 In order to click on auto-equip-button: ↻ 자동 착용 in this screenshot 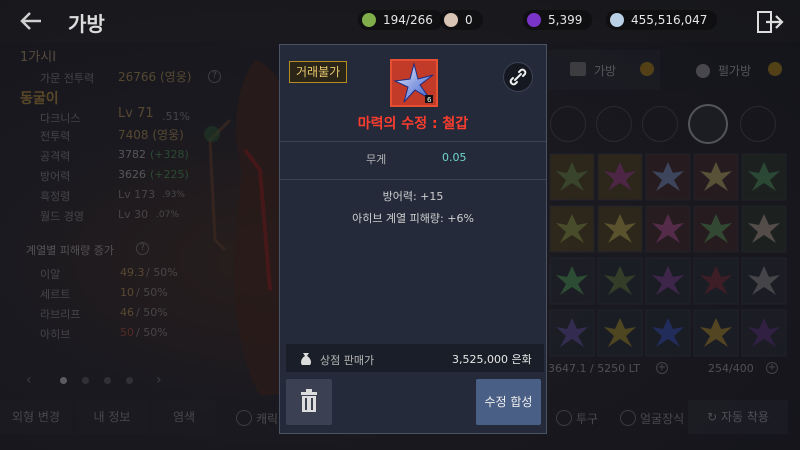, I will do `click(738, 417)`.